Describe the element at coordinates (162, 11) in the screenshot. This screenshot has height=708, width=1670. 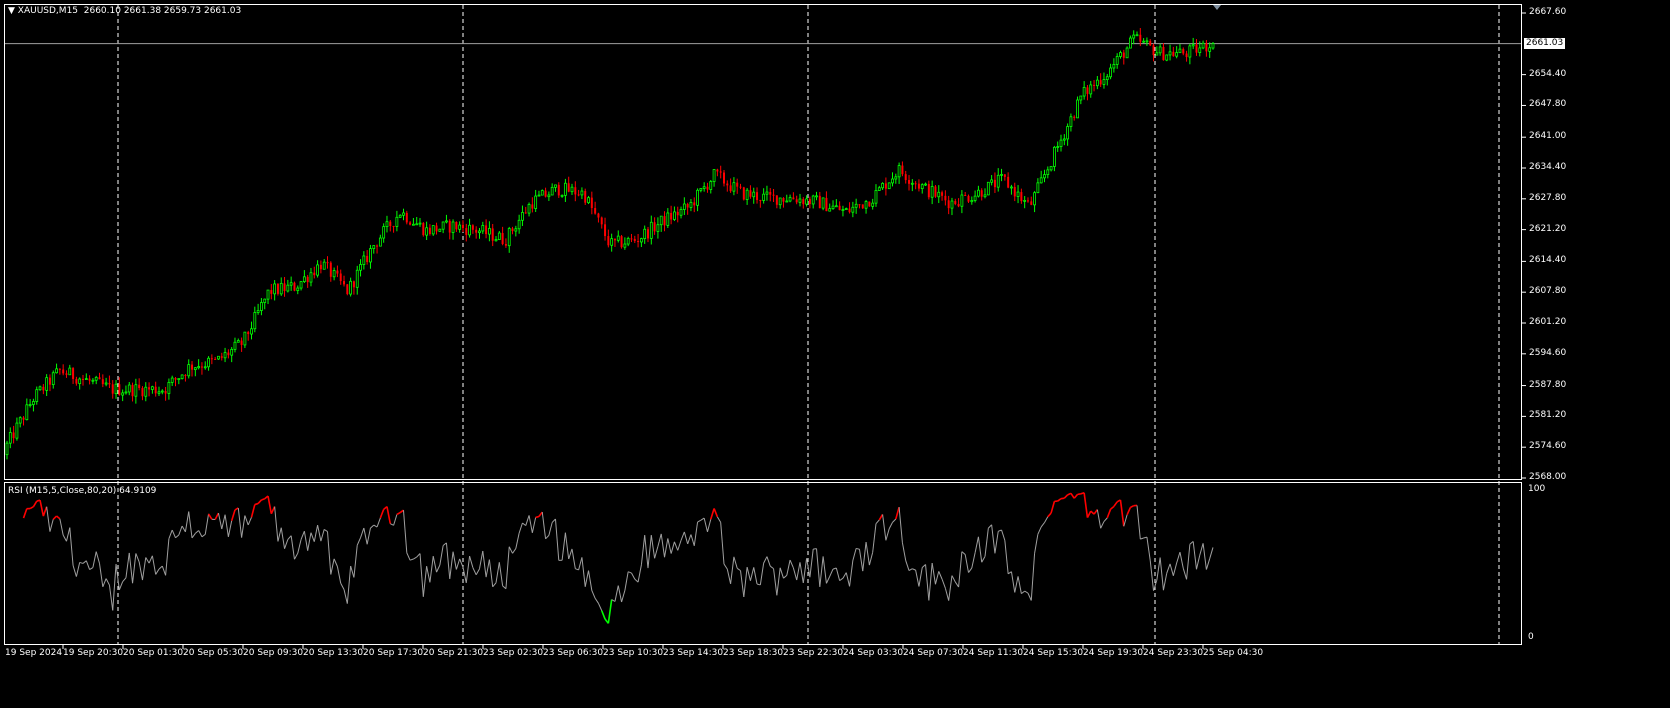
I see `ohlc-values: 2660.10 2661.38 2659.73 2661.03` at that location.